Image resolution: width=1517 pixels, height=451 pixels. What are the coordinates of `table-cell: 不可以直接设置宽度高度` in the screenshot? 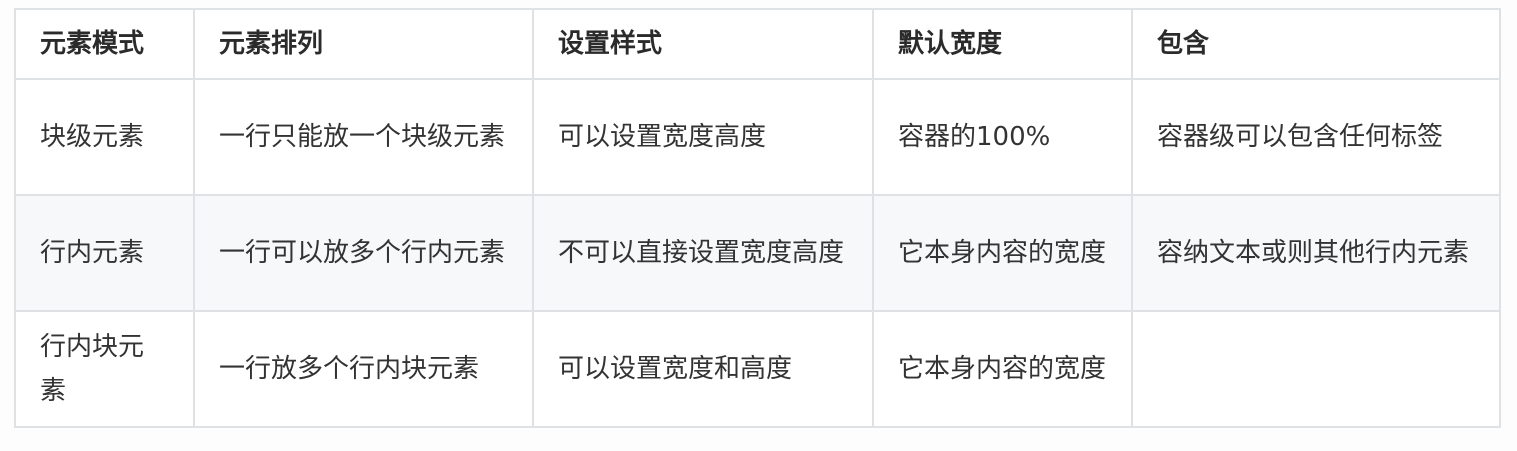 It's located at (703, 253).